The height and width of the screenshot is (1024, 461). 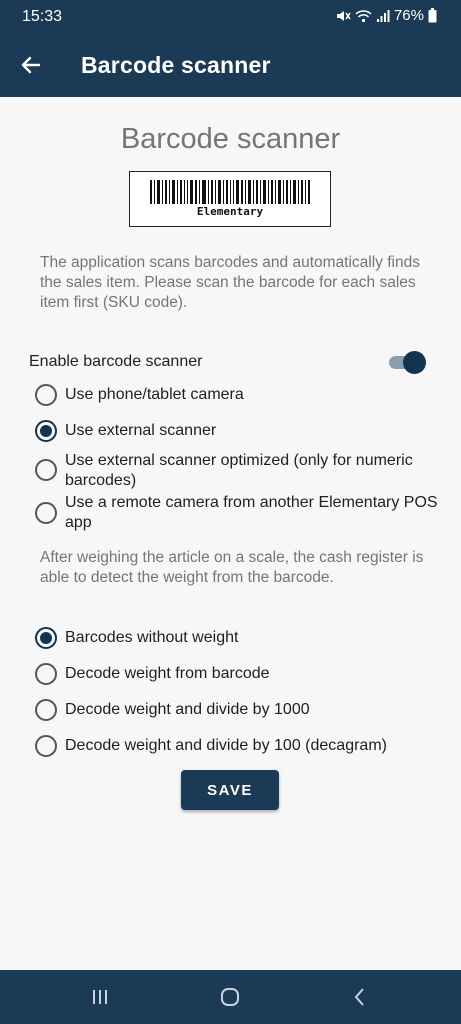 I want to click on radio-decode-weight: Decode weight from barcode, so click(x=240, y=674).